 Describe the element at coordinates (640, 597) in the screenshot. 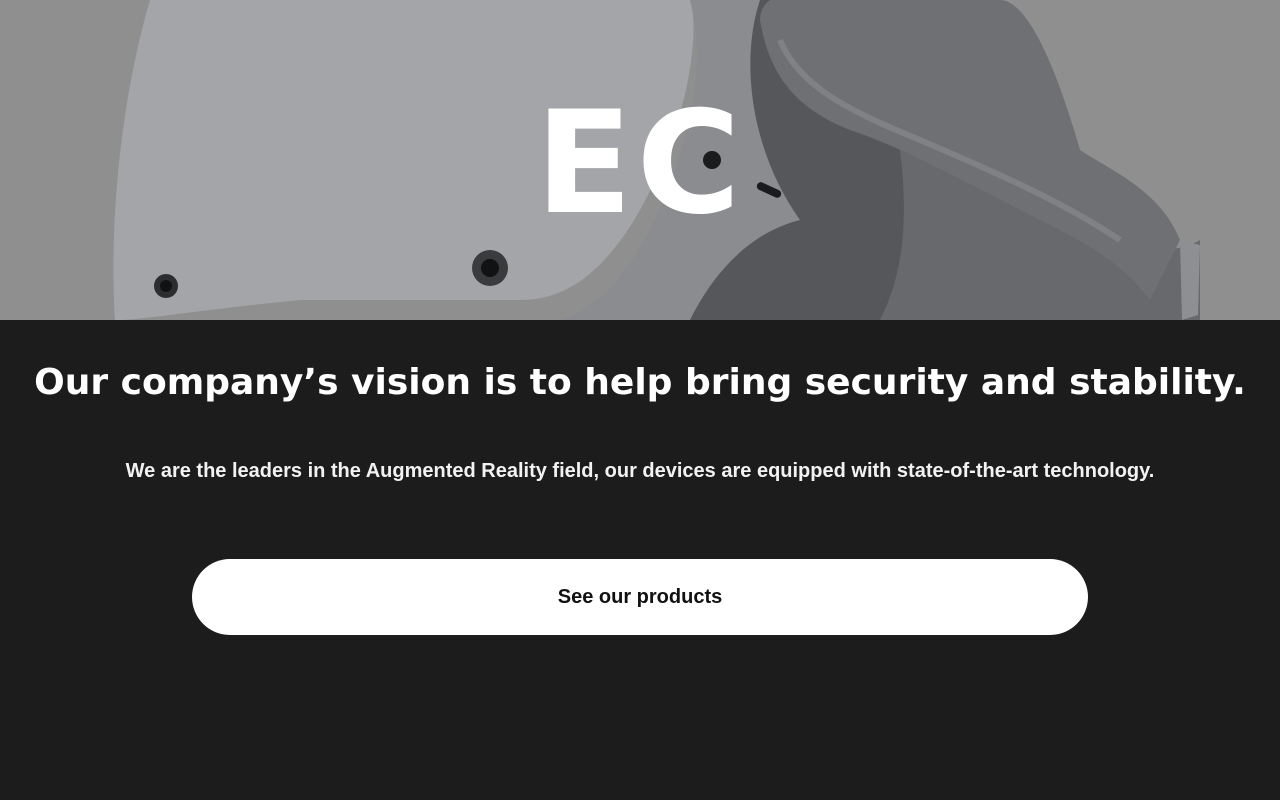

I see `see-products-button: See our products` at that location.